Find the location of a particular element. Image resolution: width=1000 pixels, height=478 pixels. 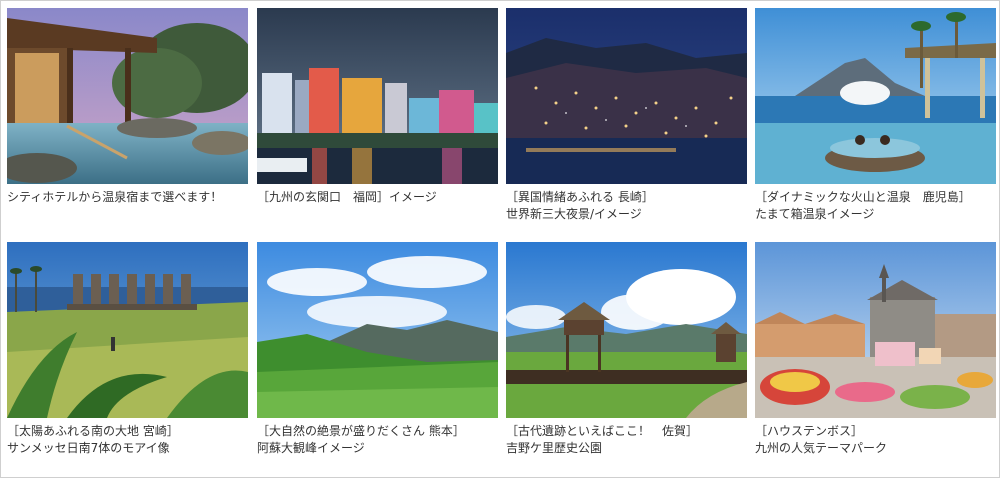

gallery-card-miyazaki: ［太陽あふれる南の大地 宮崎］ サンメッセ日南7体のモアイ像 is located at coordinates (127, 349).